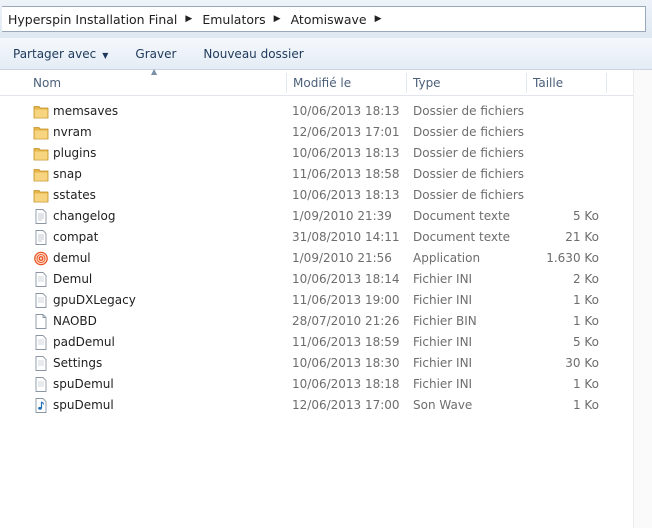  I want to click on file-size: 30 Ko, so click(582, 363).